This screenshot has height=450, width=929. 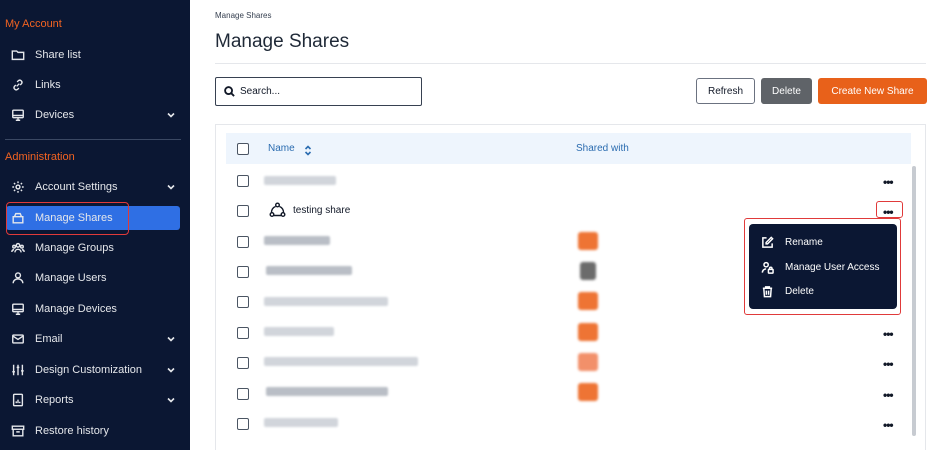 What do you see at coordinates (95, 85) in the screenshot?
I see `sidebar-item-links: Links` at bounding box center [95, 85].